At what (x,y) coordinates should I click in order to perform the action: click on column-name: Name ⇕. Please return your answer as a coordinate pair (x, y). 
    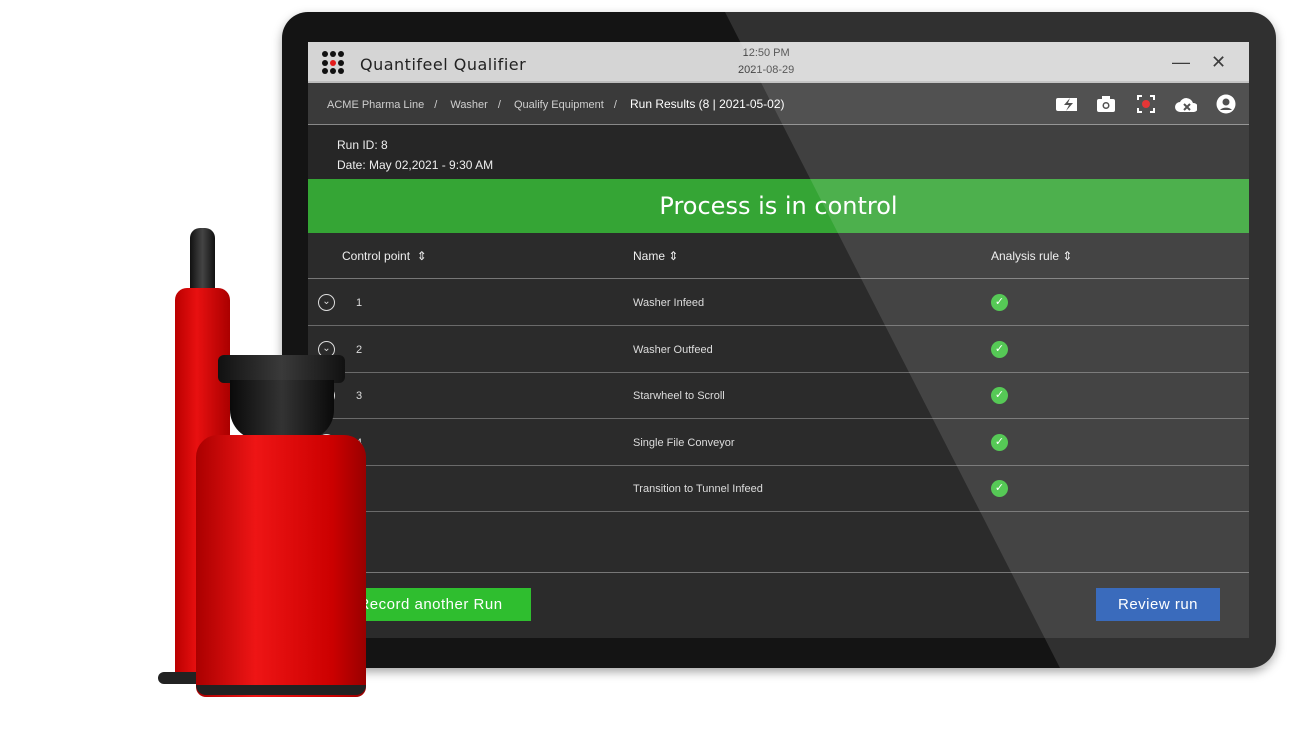
    Looking at the image, I should click on (655, 256).